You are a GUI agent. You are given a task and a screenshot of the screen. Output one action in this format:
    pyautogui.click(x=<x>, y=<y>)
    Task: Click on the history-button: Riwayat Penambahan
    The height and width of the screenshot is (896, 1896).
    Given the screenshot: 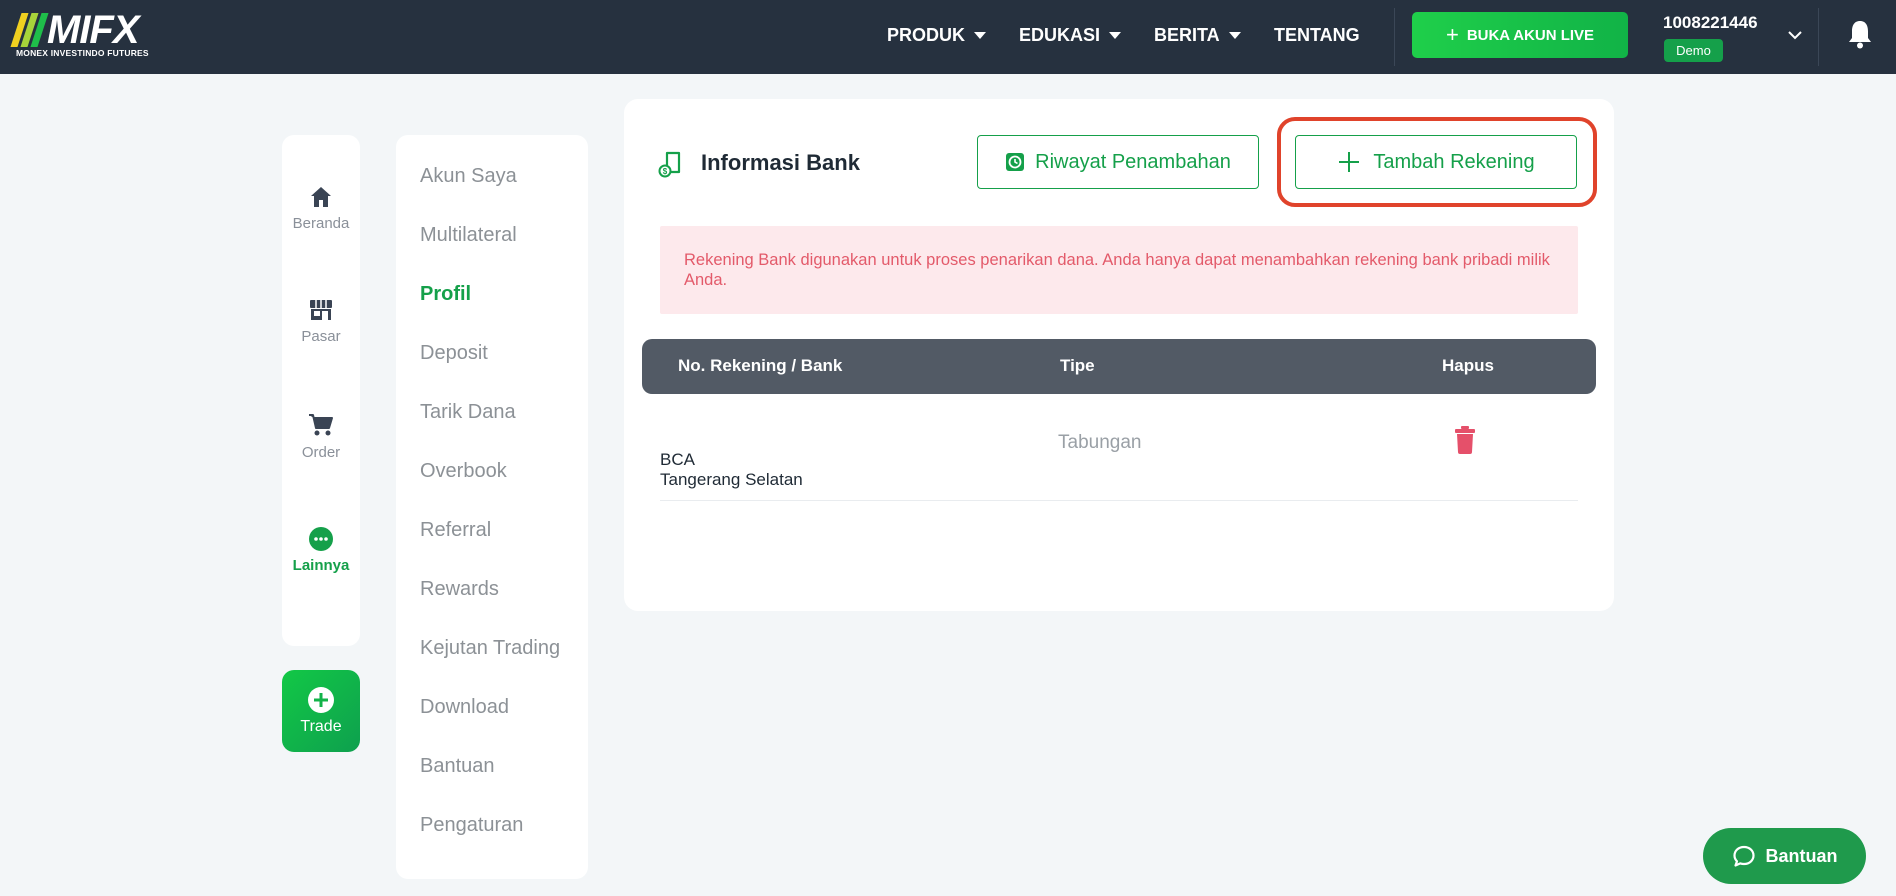 What is the action you would take?
    pyautogui.click(x=1118, y=162)
    